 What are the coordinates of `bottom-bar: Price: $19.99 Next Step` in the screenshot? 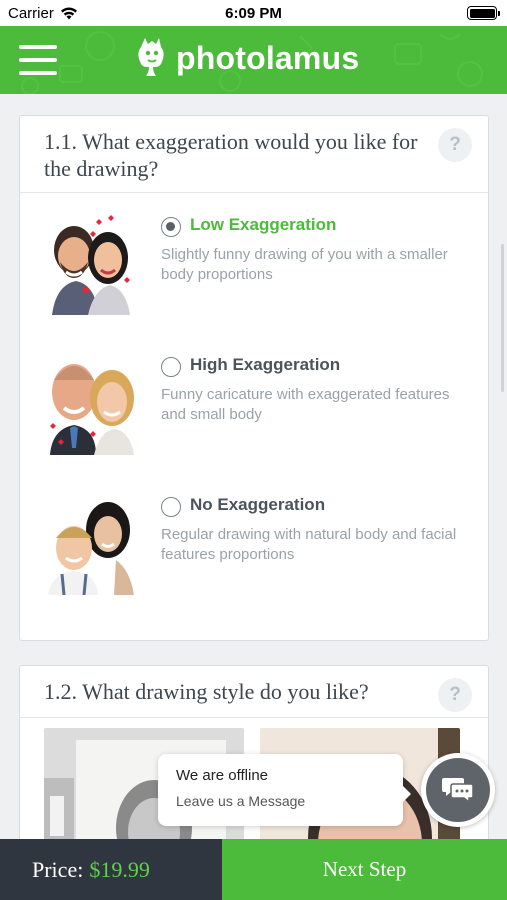 It's located at (253, 869).